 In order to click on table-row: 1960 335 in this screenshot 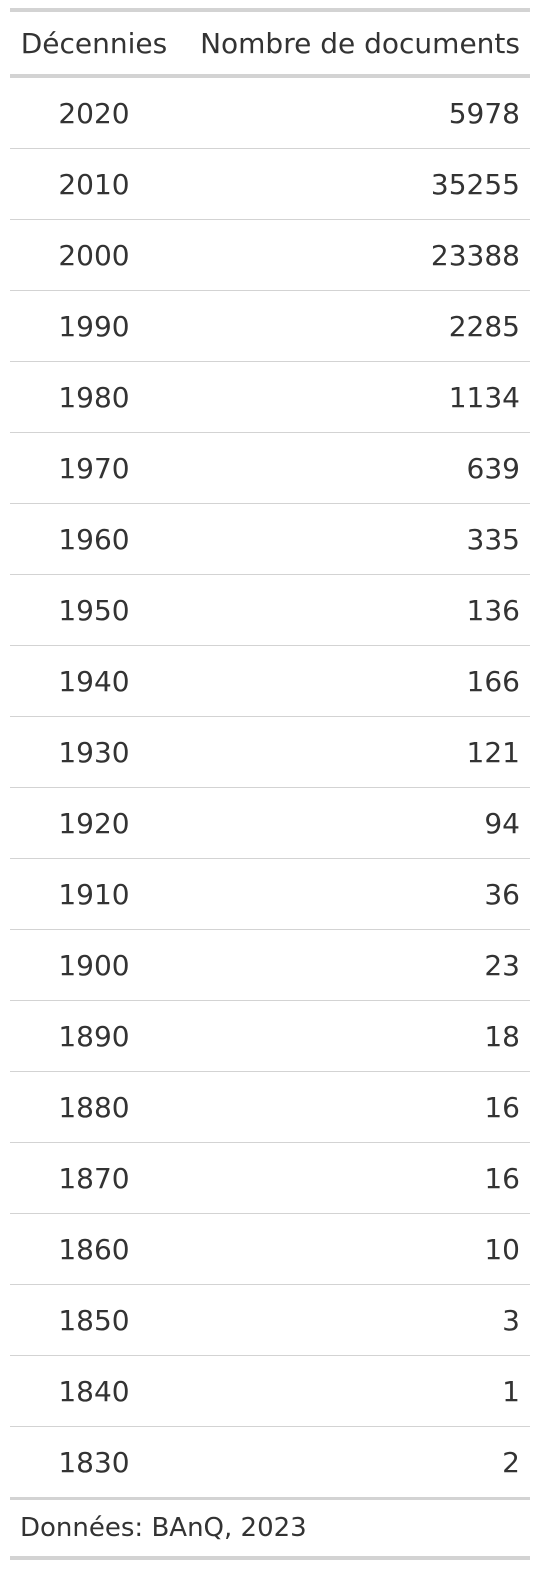, I will do `click(270, 539)`.